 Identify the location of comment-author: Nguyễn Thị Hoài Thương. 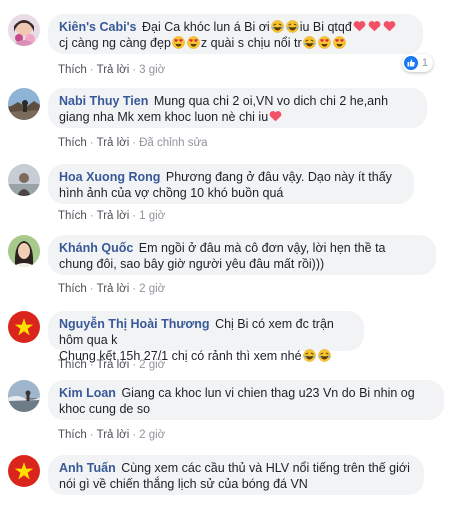
(134, 324).